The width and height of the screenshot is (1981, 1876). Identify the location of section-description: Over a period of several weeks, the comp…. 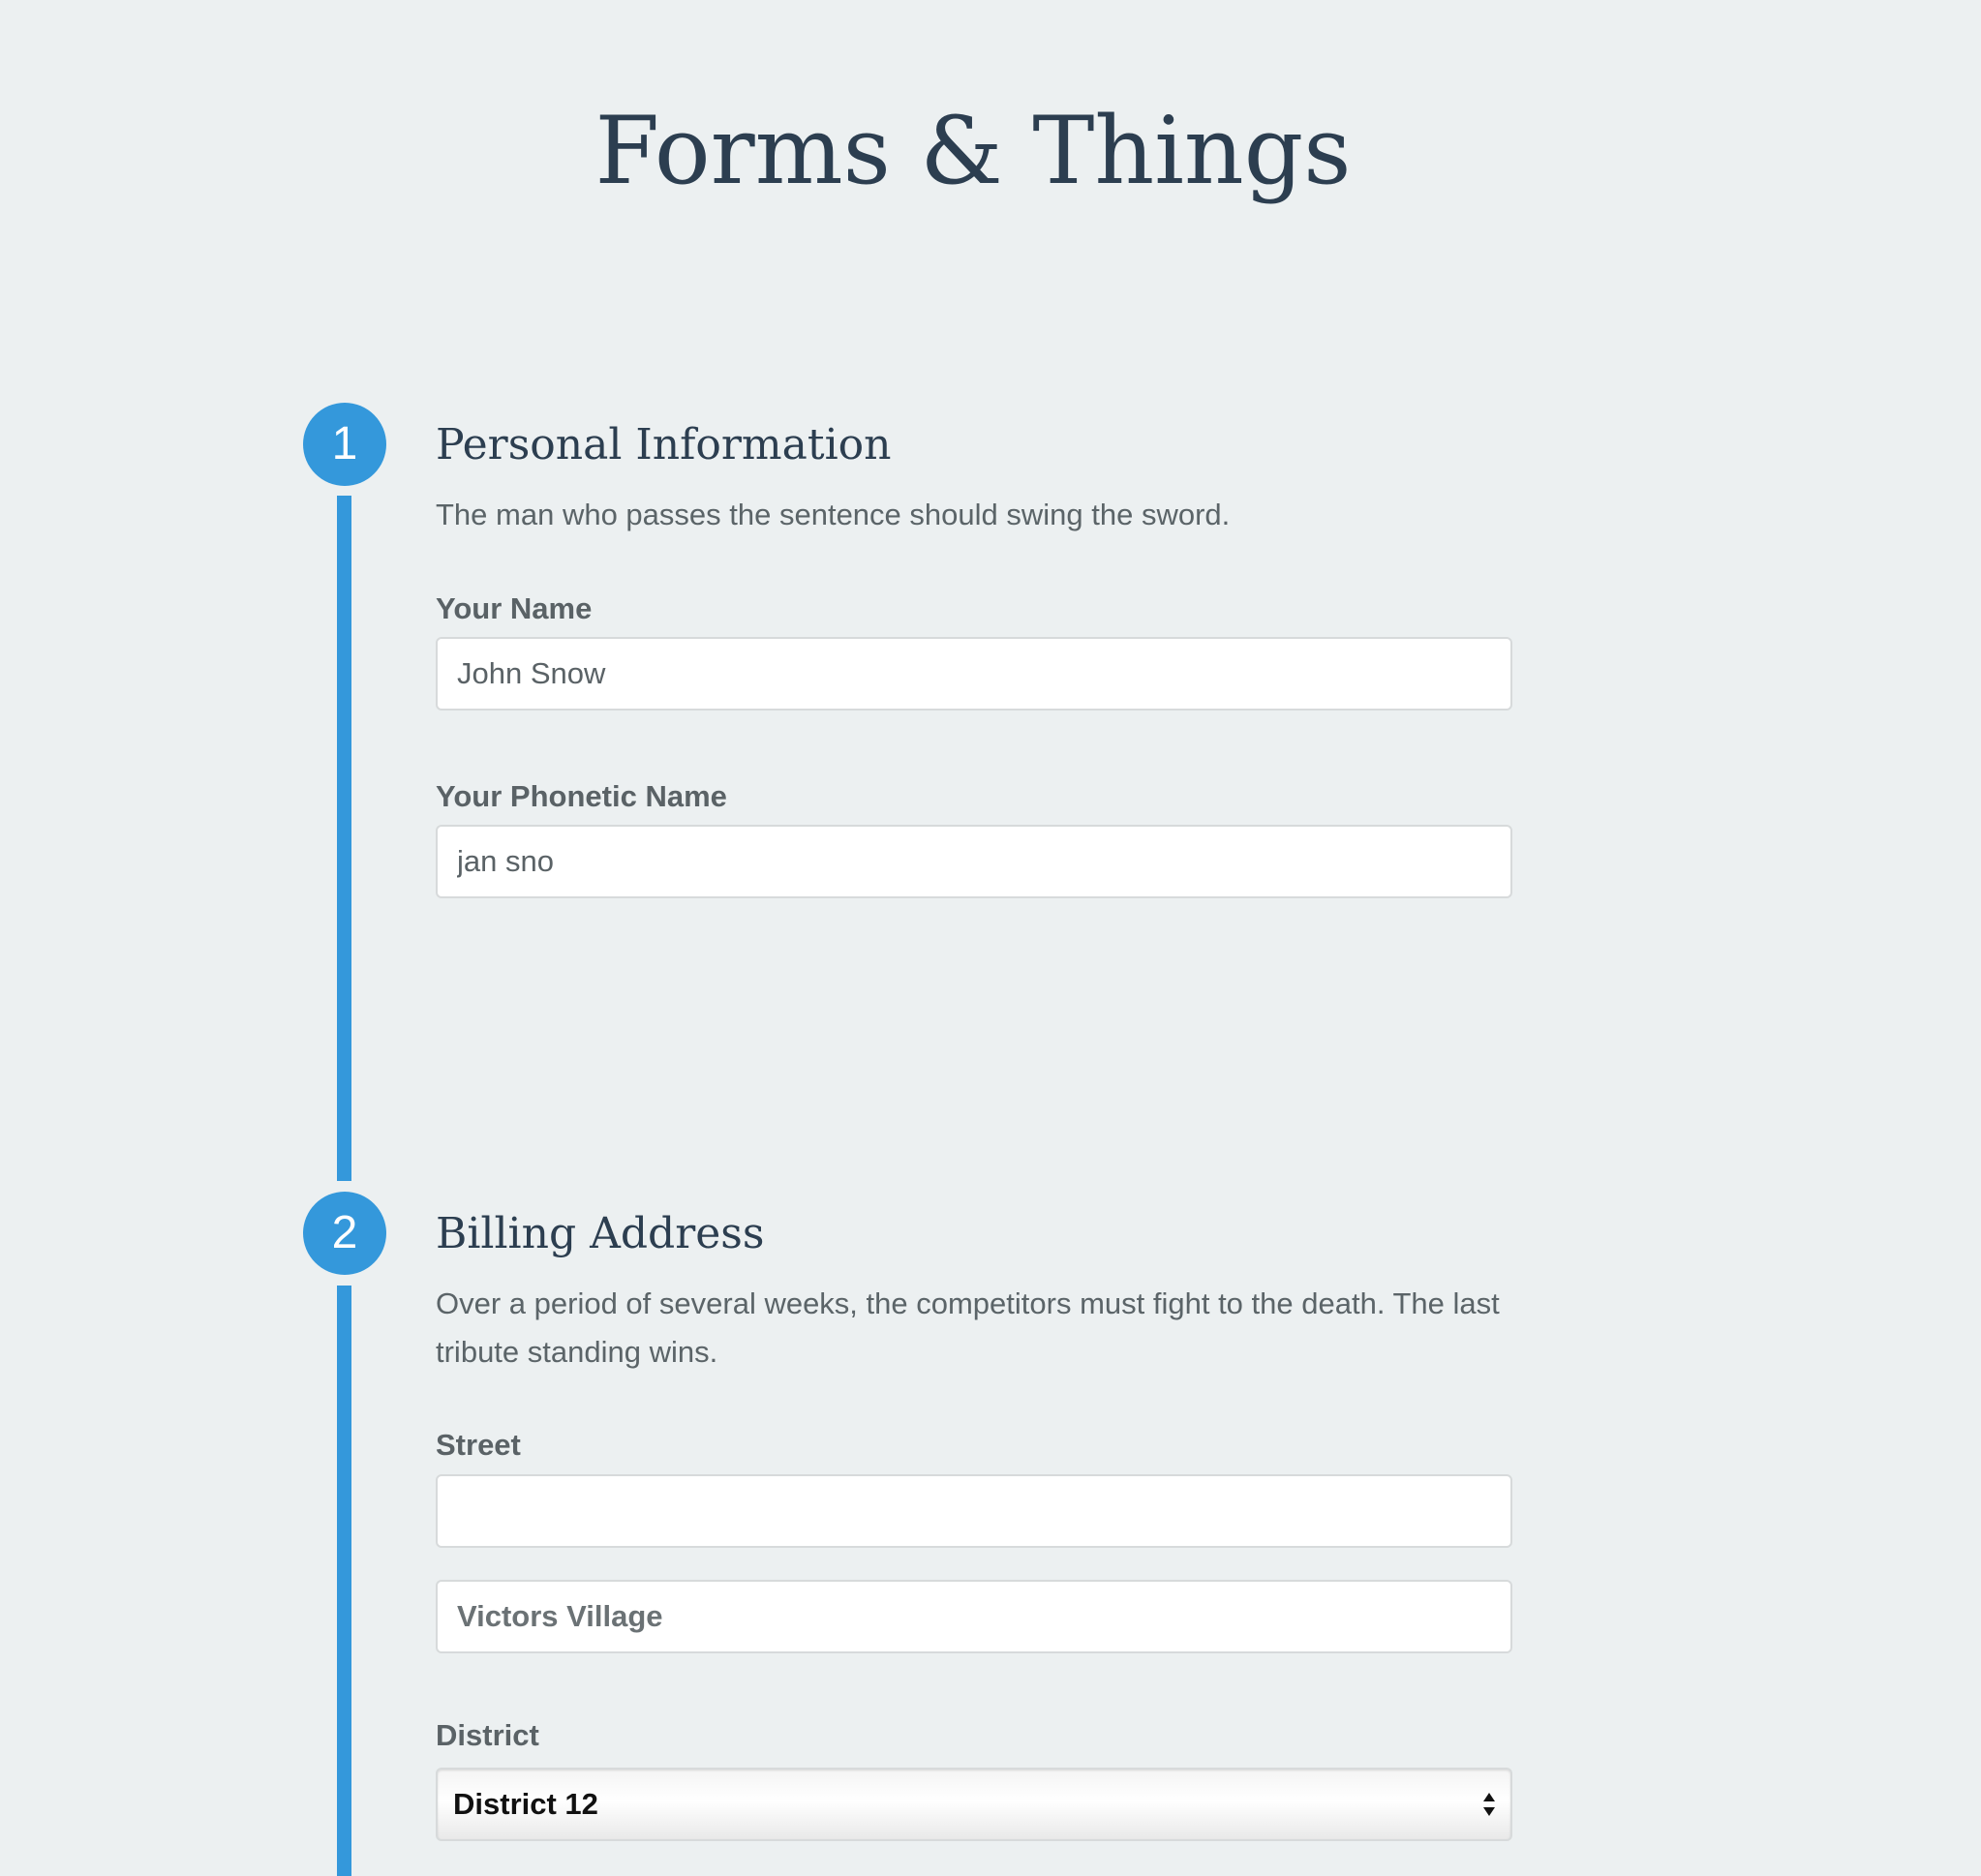
(968, 1327).